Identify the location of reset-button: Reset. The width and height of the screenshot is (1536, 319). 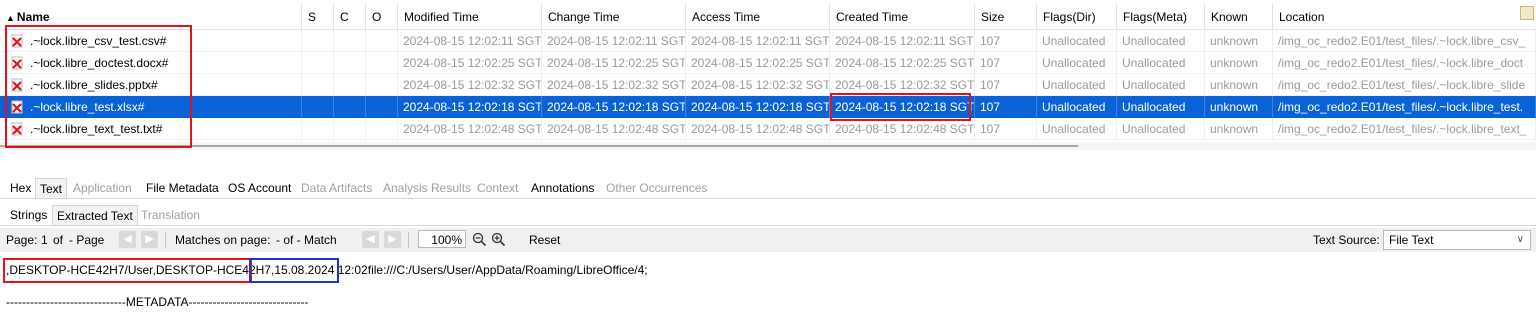
(544, 240).